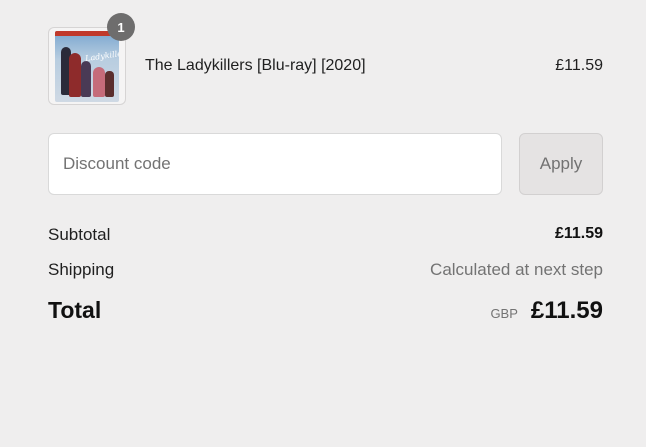 The image size is (646, 447). Describe the element at coordinates (578, 233) in the screenshot. I see `subtotal-value: £11.59` at that location.